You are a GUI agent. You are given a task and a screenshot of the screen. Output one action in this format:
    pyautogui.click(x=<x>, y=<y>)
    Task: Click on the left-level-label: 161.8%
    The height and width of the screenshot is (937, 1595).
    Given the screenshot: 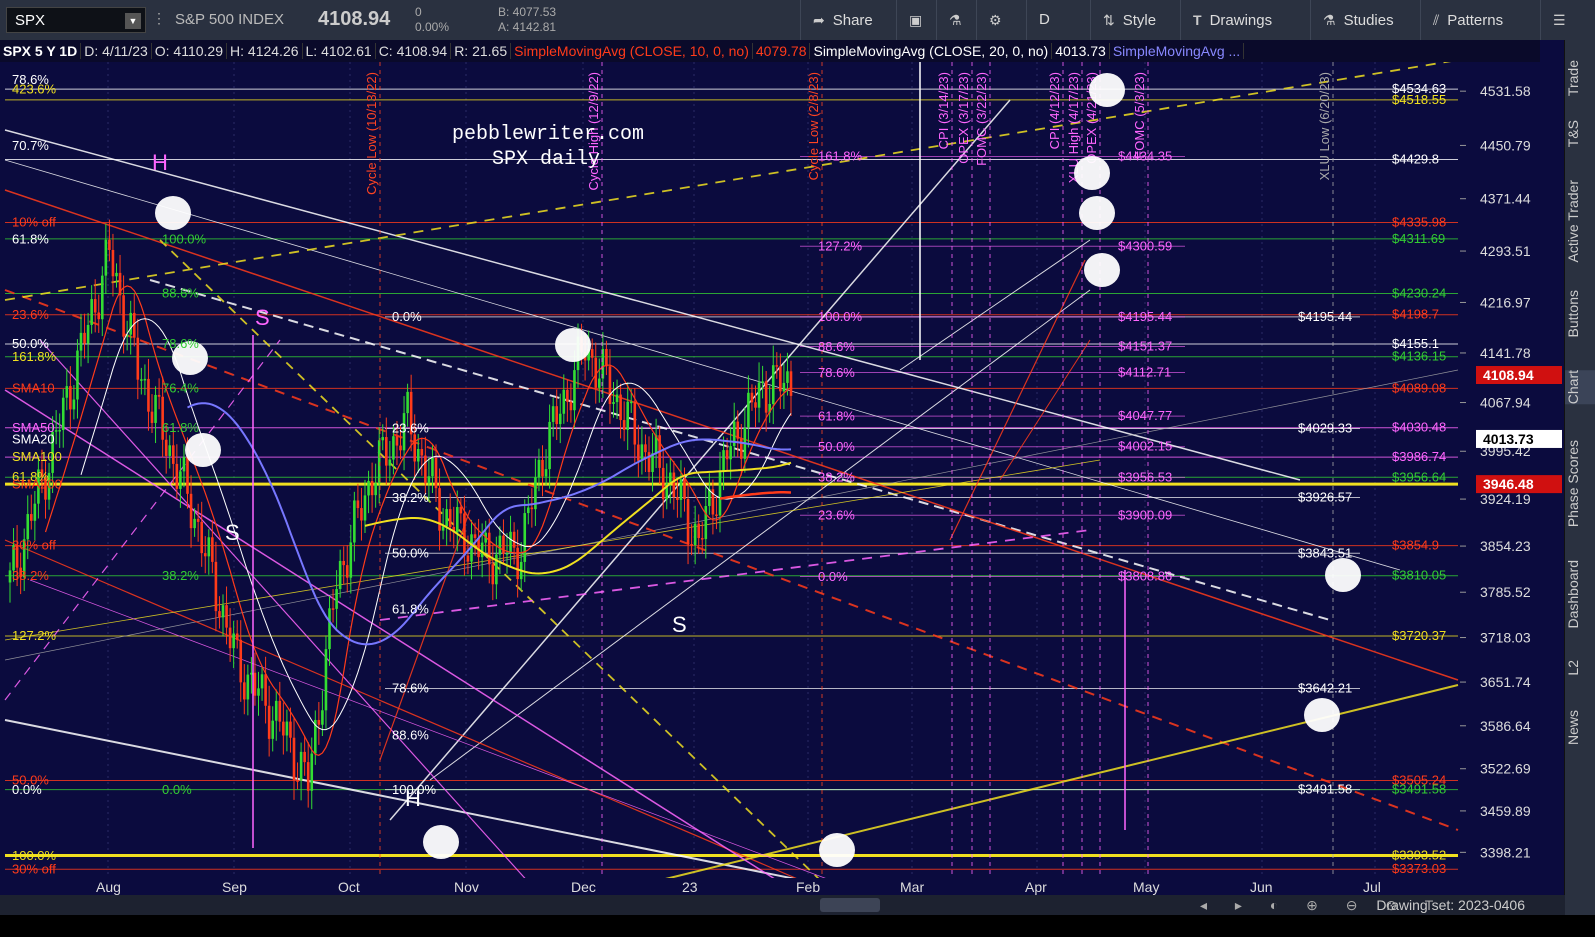 What is the action you would take?
    pyautogui.click(x=34, y=356)
    